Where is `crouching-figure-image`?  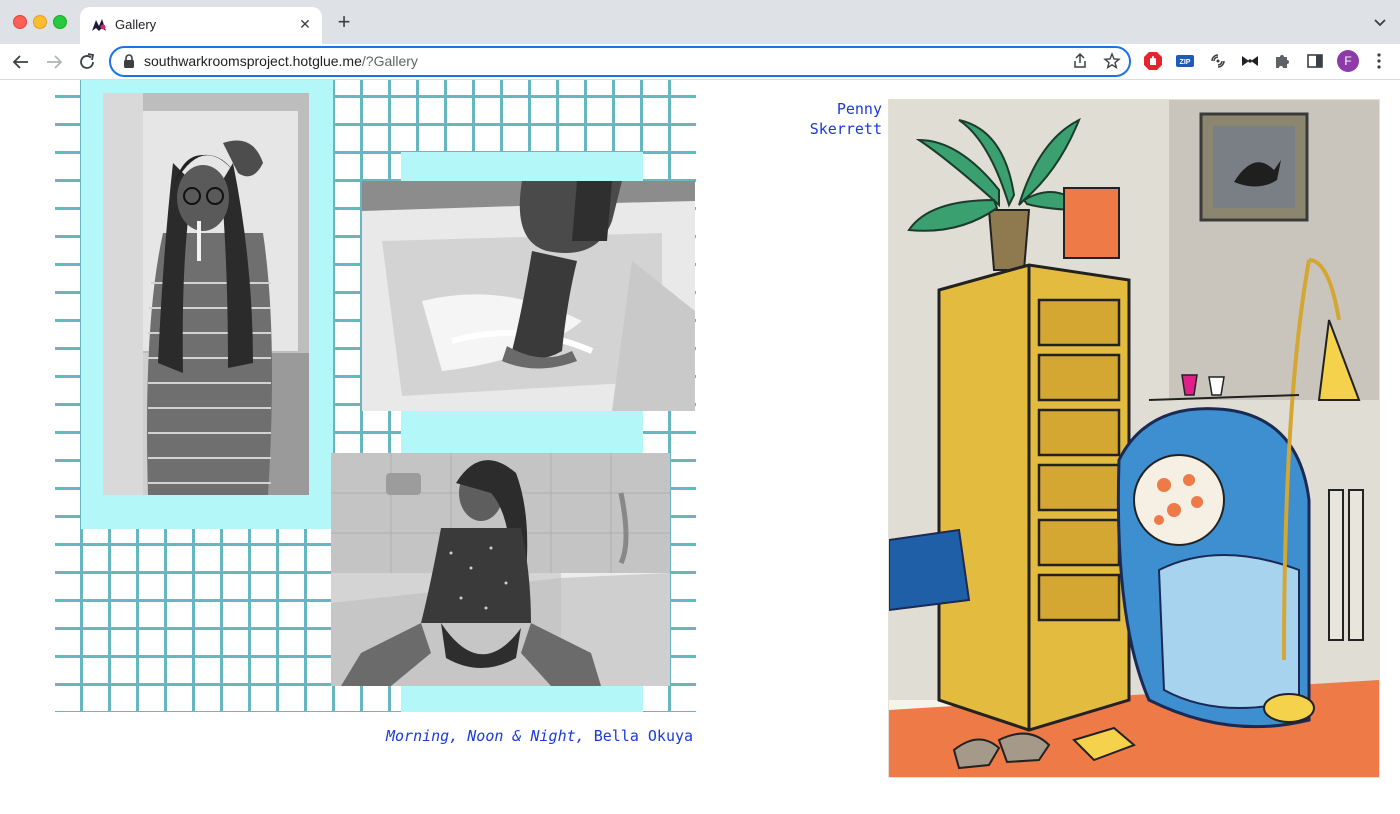
crouching-figure-image is located at coordinates (500, 569).